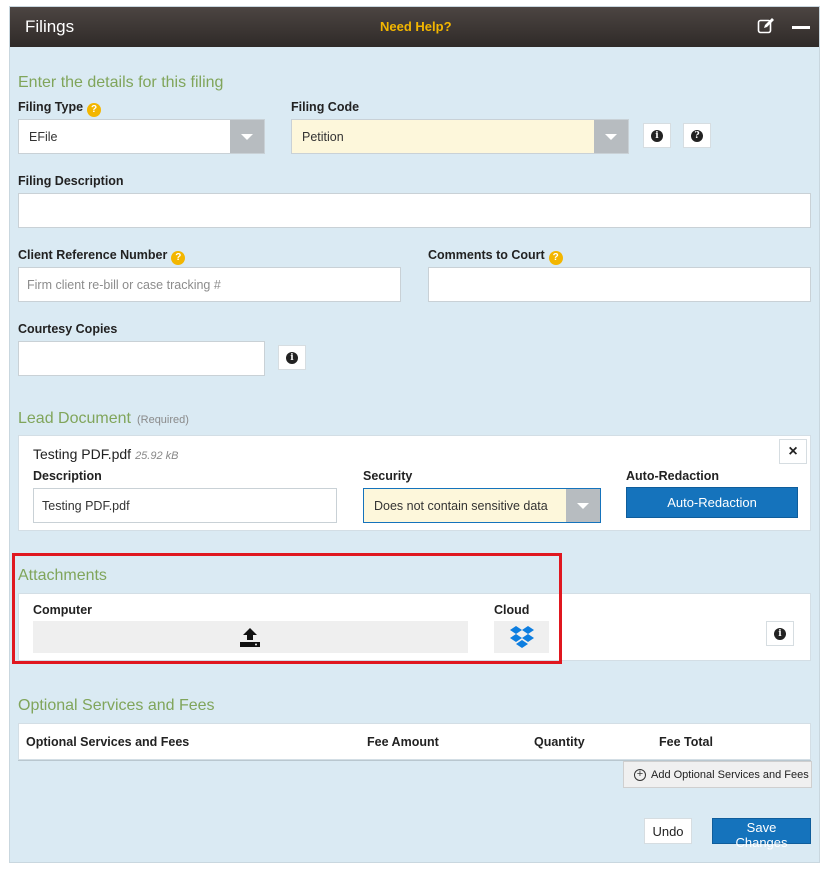 The width and height of the screenshot is (829, 869). What do you see at coordinates (60, 108) in the screenshot?
I see `filing-type-label: Filing Type?` at bounding box center [60, 108].